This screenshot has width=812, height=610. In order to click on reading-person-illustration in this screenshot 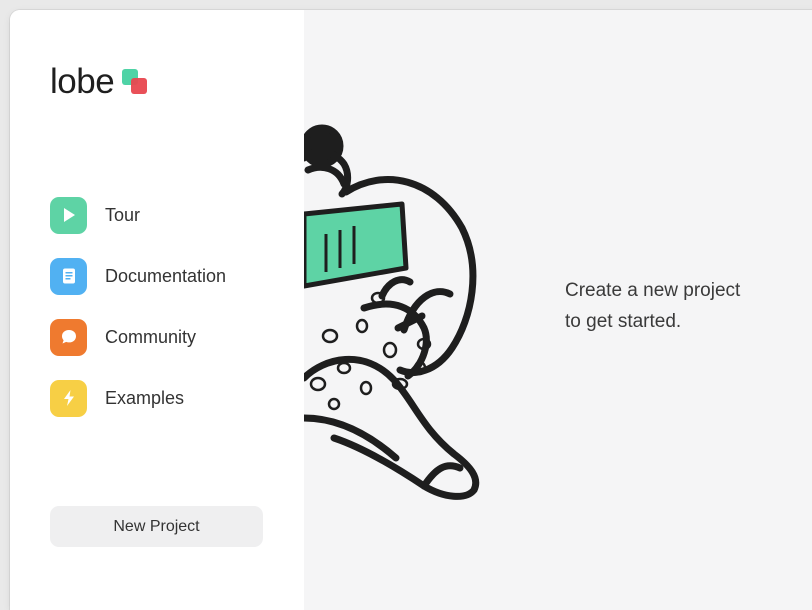, I will do `click(392, 312)`.